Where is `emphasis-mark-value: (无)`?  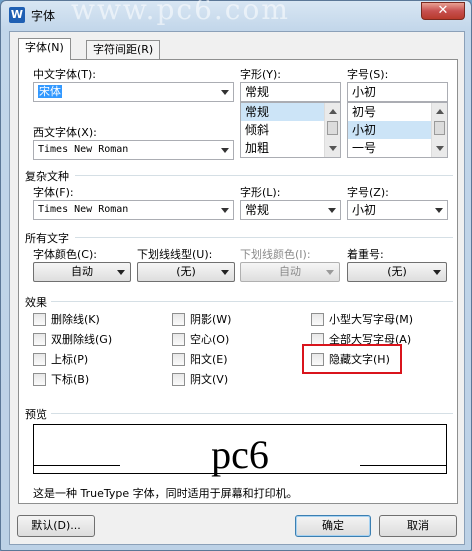
emphasis-mark-value: (无) is located at coordinates (397, 271).